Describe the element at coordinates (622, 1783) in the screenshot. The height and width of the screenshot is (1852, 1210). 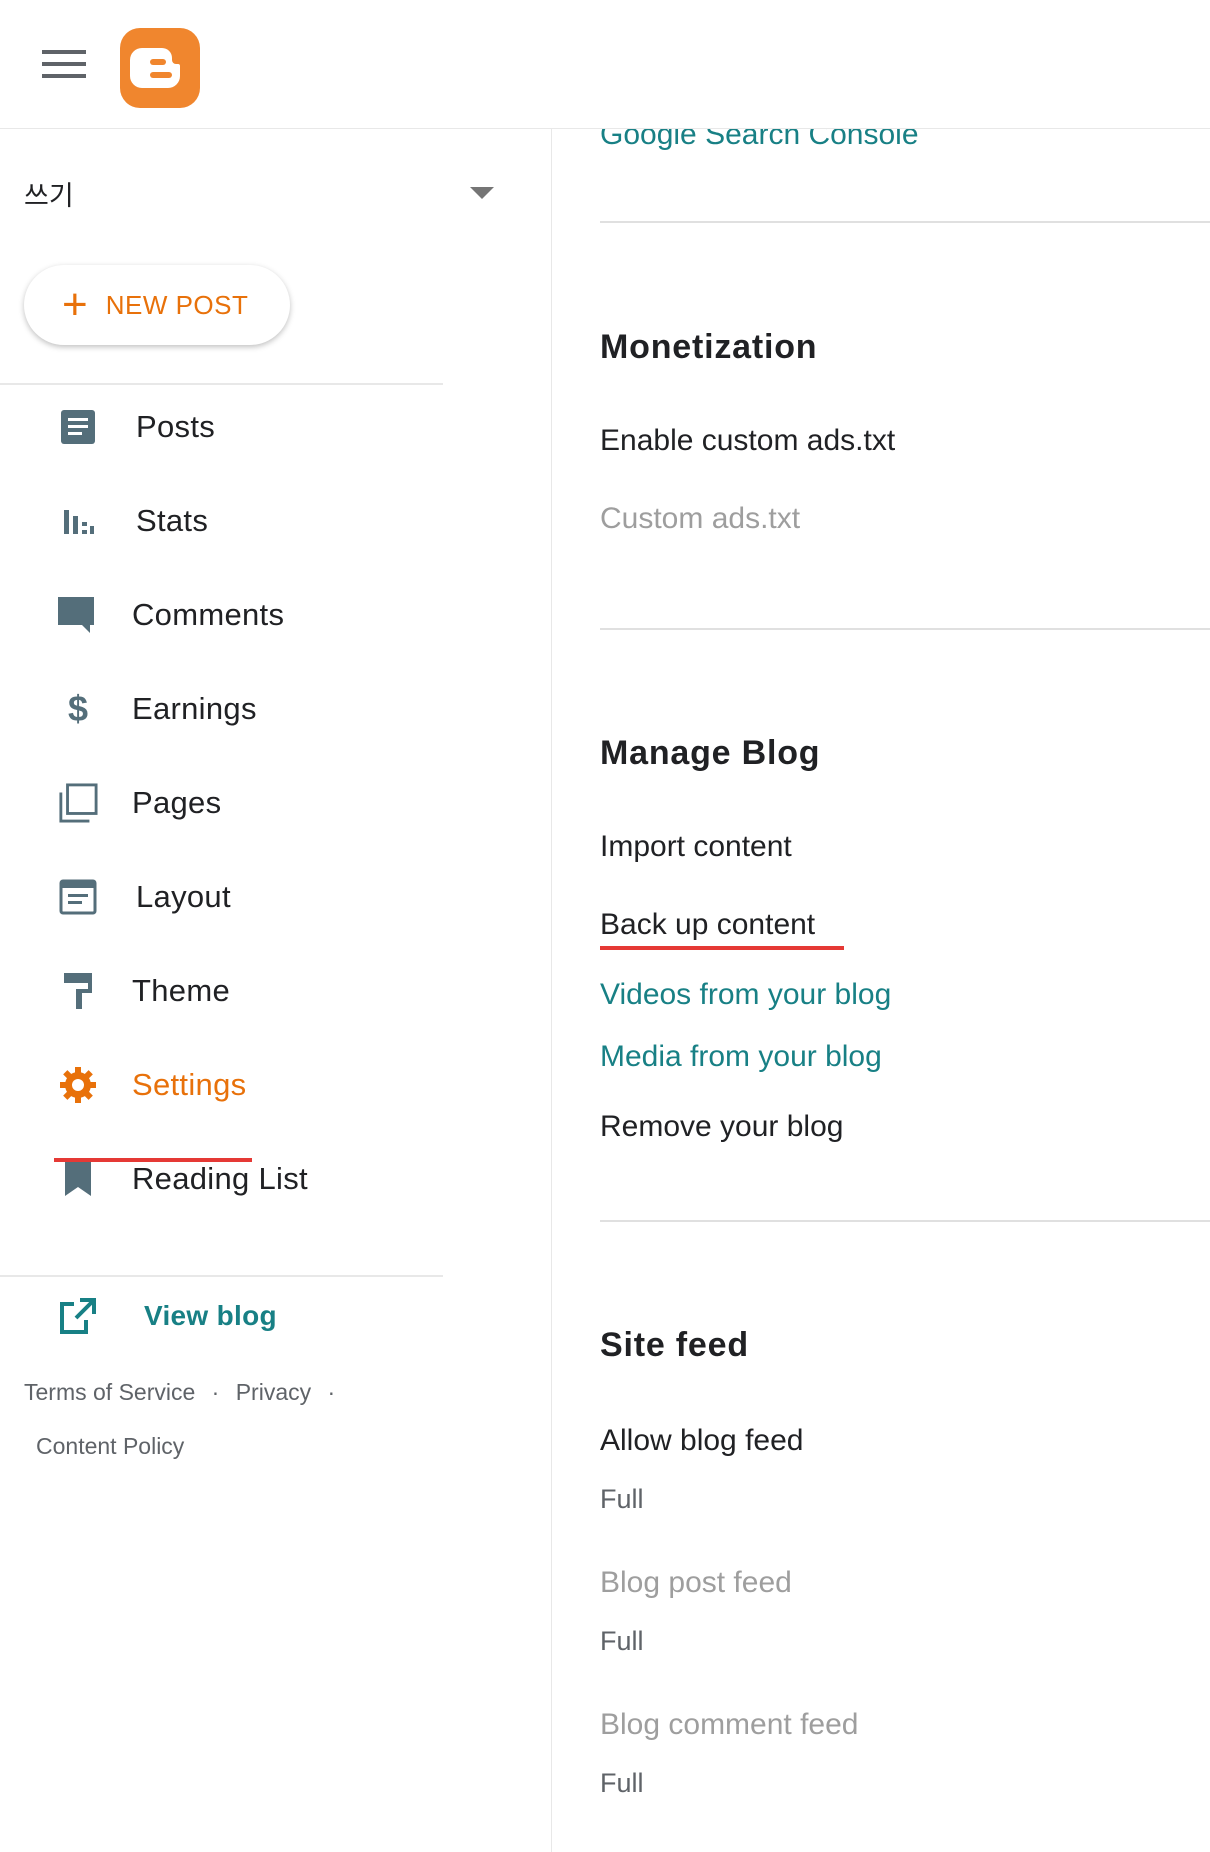
I see `blog-comment-feed-value: Full` at that location.